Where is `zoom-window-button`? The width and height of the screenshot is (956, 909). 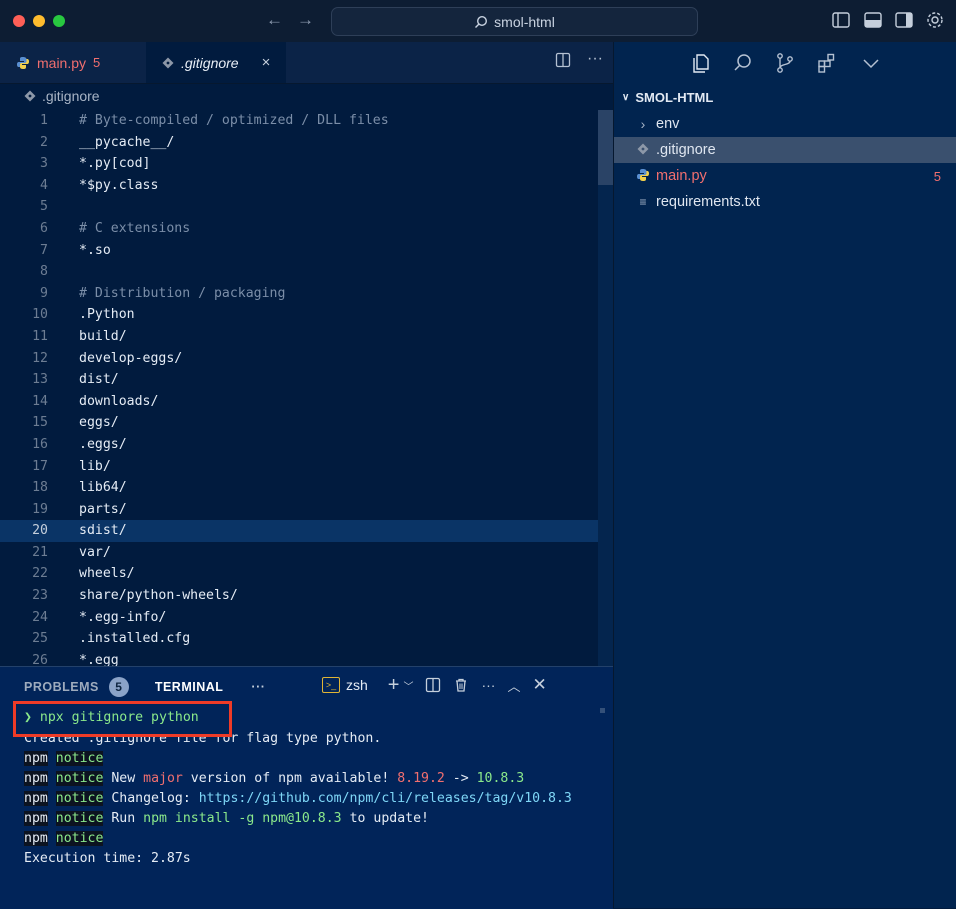
zoom-window-button is located at coordinates (59, 21).